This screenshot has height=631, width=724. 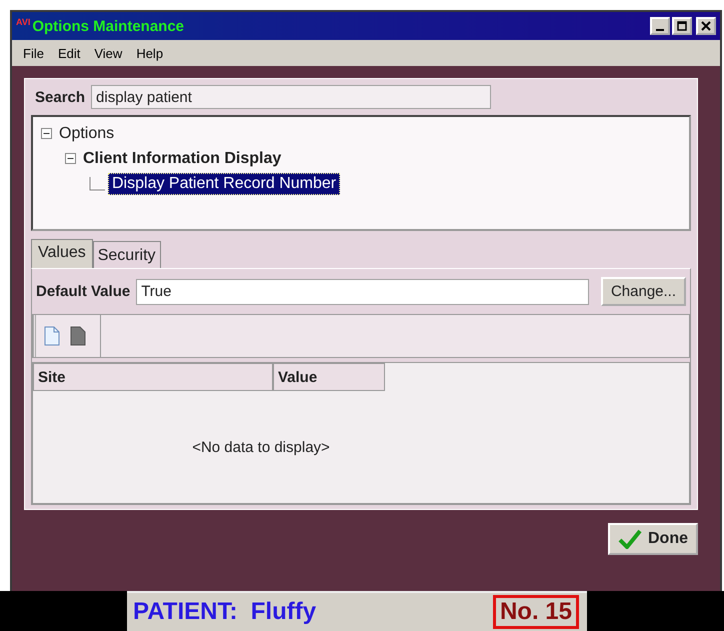 What do you see at coordinates (60, 97) in the screenshot?
I see `search-label: Search` at bounding box center [60, 97].